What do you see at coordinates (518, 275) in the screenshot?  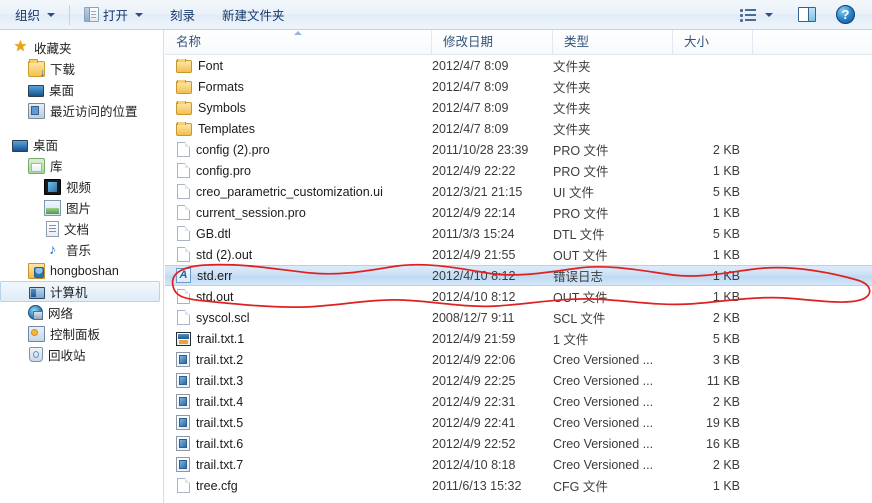 I see `table-row: Astd.err 2012/4/10 8:12 错误日志 1 KB` at bounding box center [518, 275].